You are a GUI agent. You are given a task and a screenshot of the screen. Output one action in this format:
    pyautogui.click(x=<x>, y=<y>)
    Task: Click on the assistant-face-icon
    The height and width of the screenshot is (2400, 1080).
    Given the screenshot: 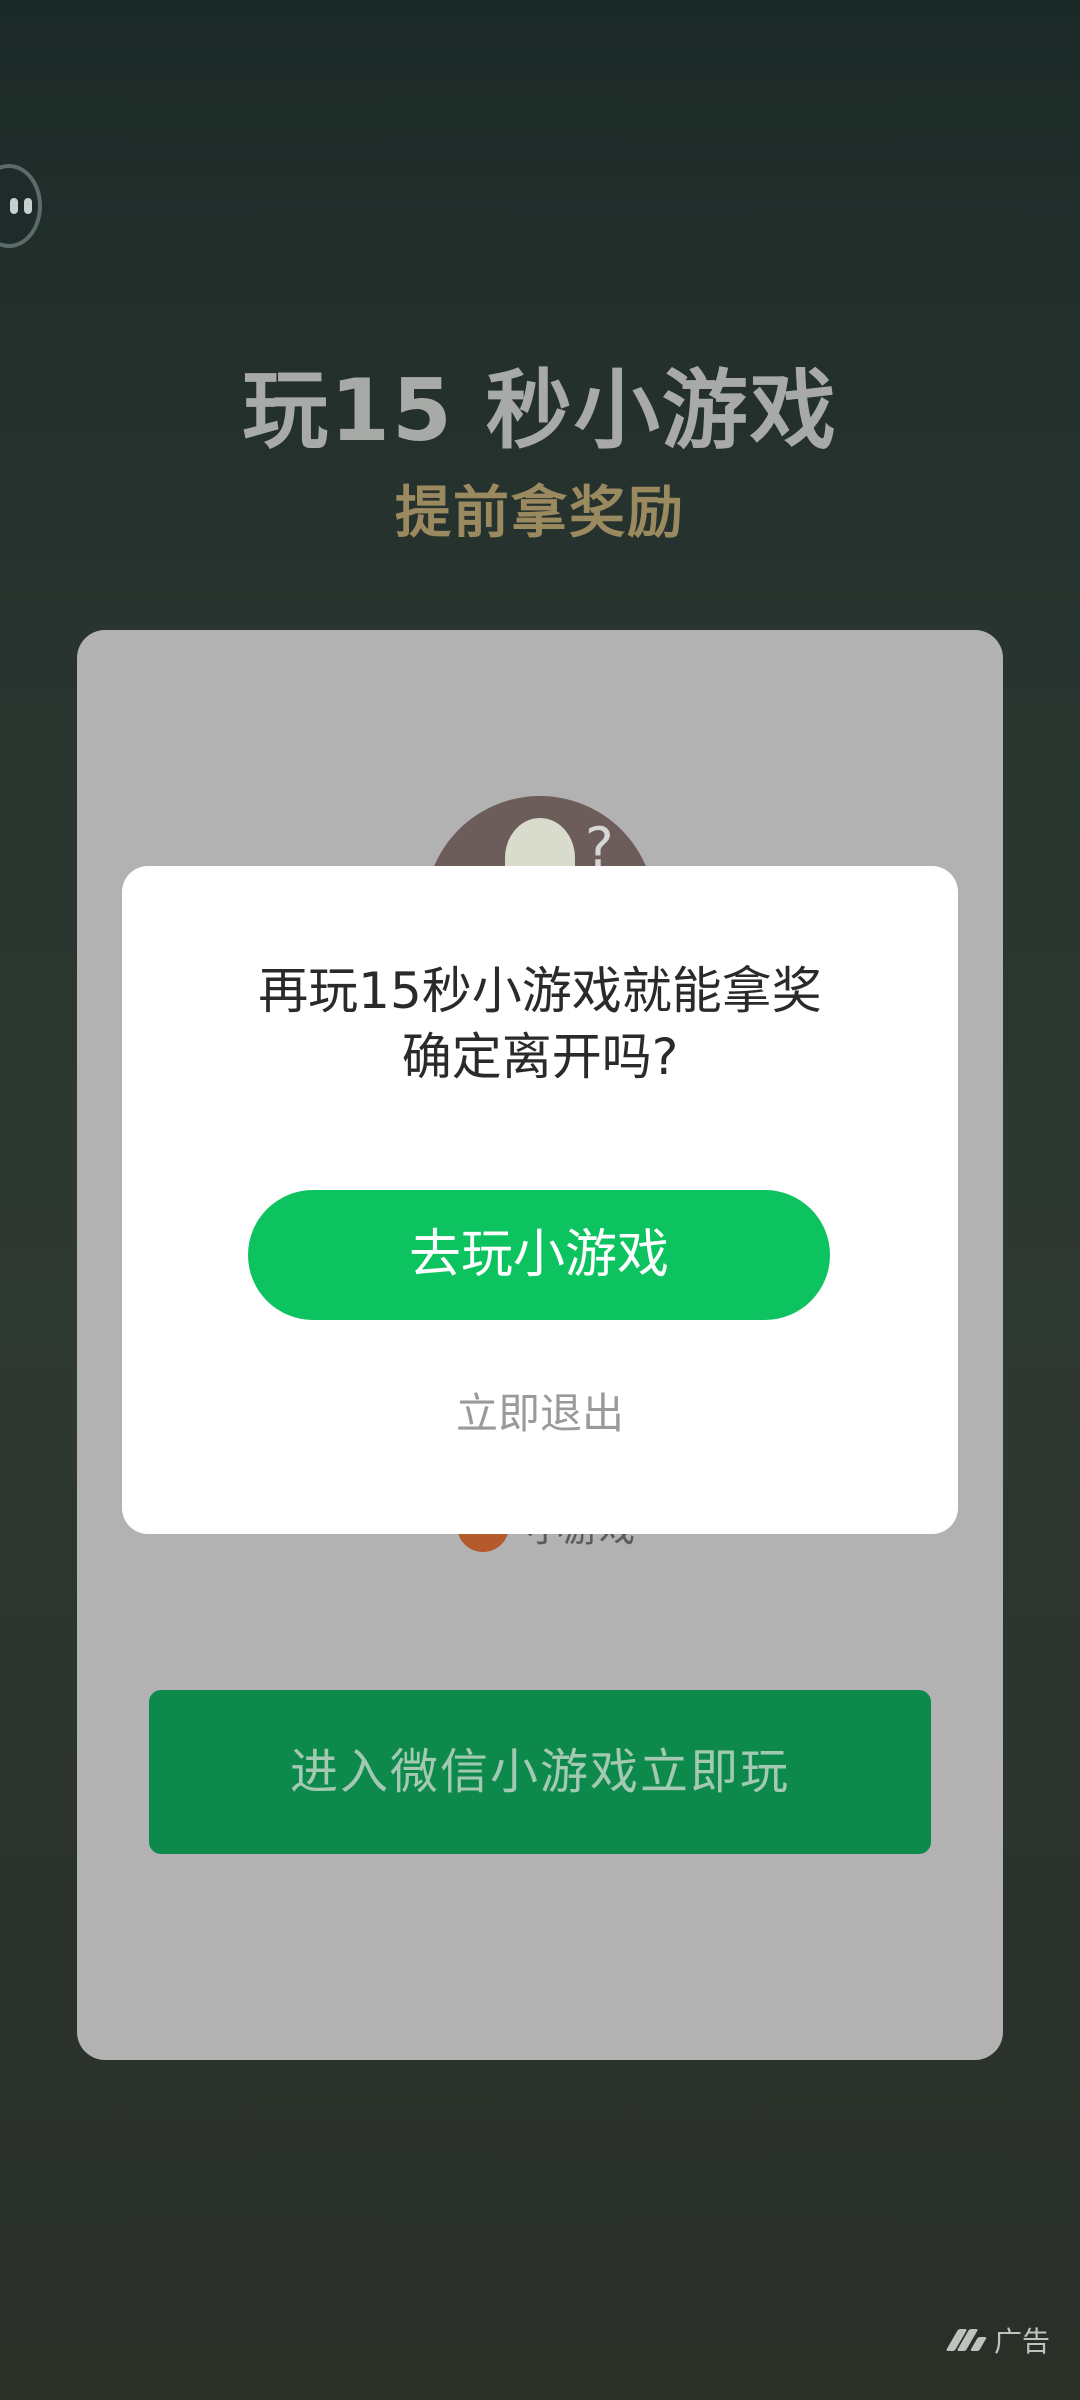 What is the action you would take?
    pyautogui.click(x=21, y=206)
    